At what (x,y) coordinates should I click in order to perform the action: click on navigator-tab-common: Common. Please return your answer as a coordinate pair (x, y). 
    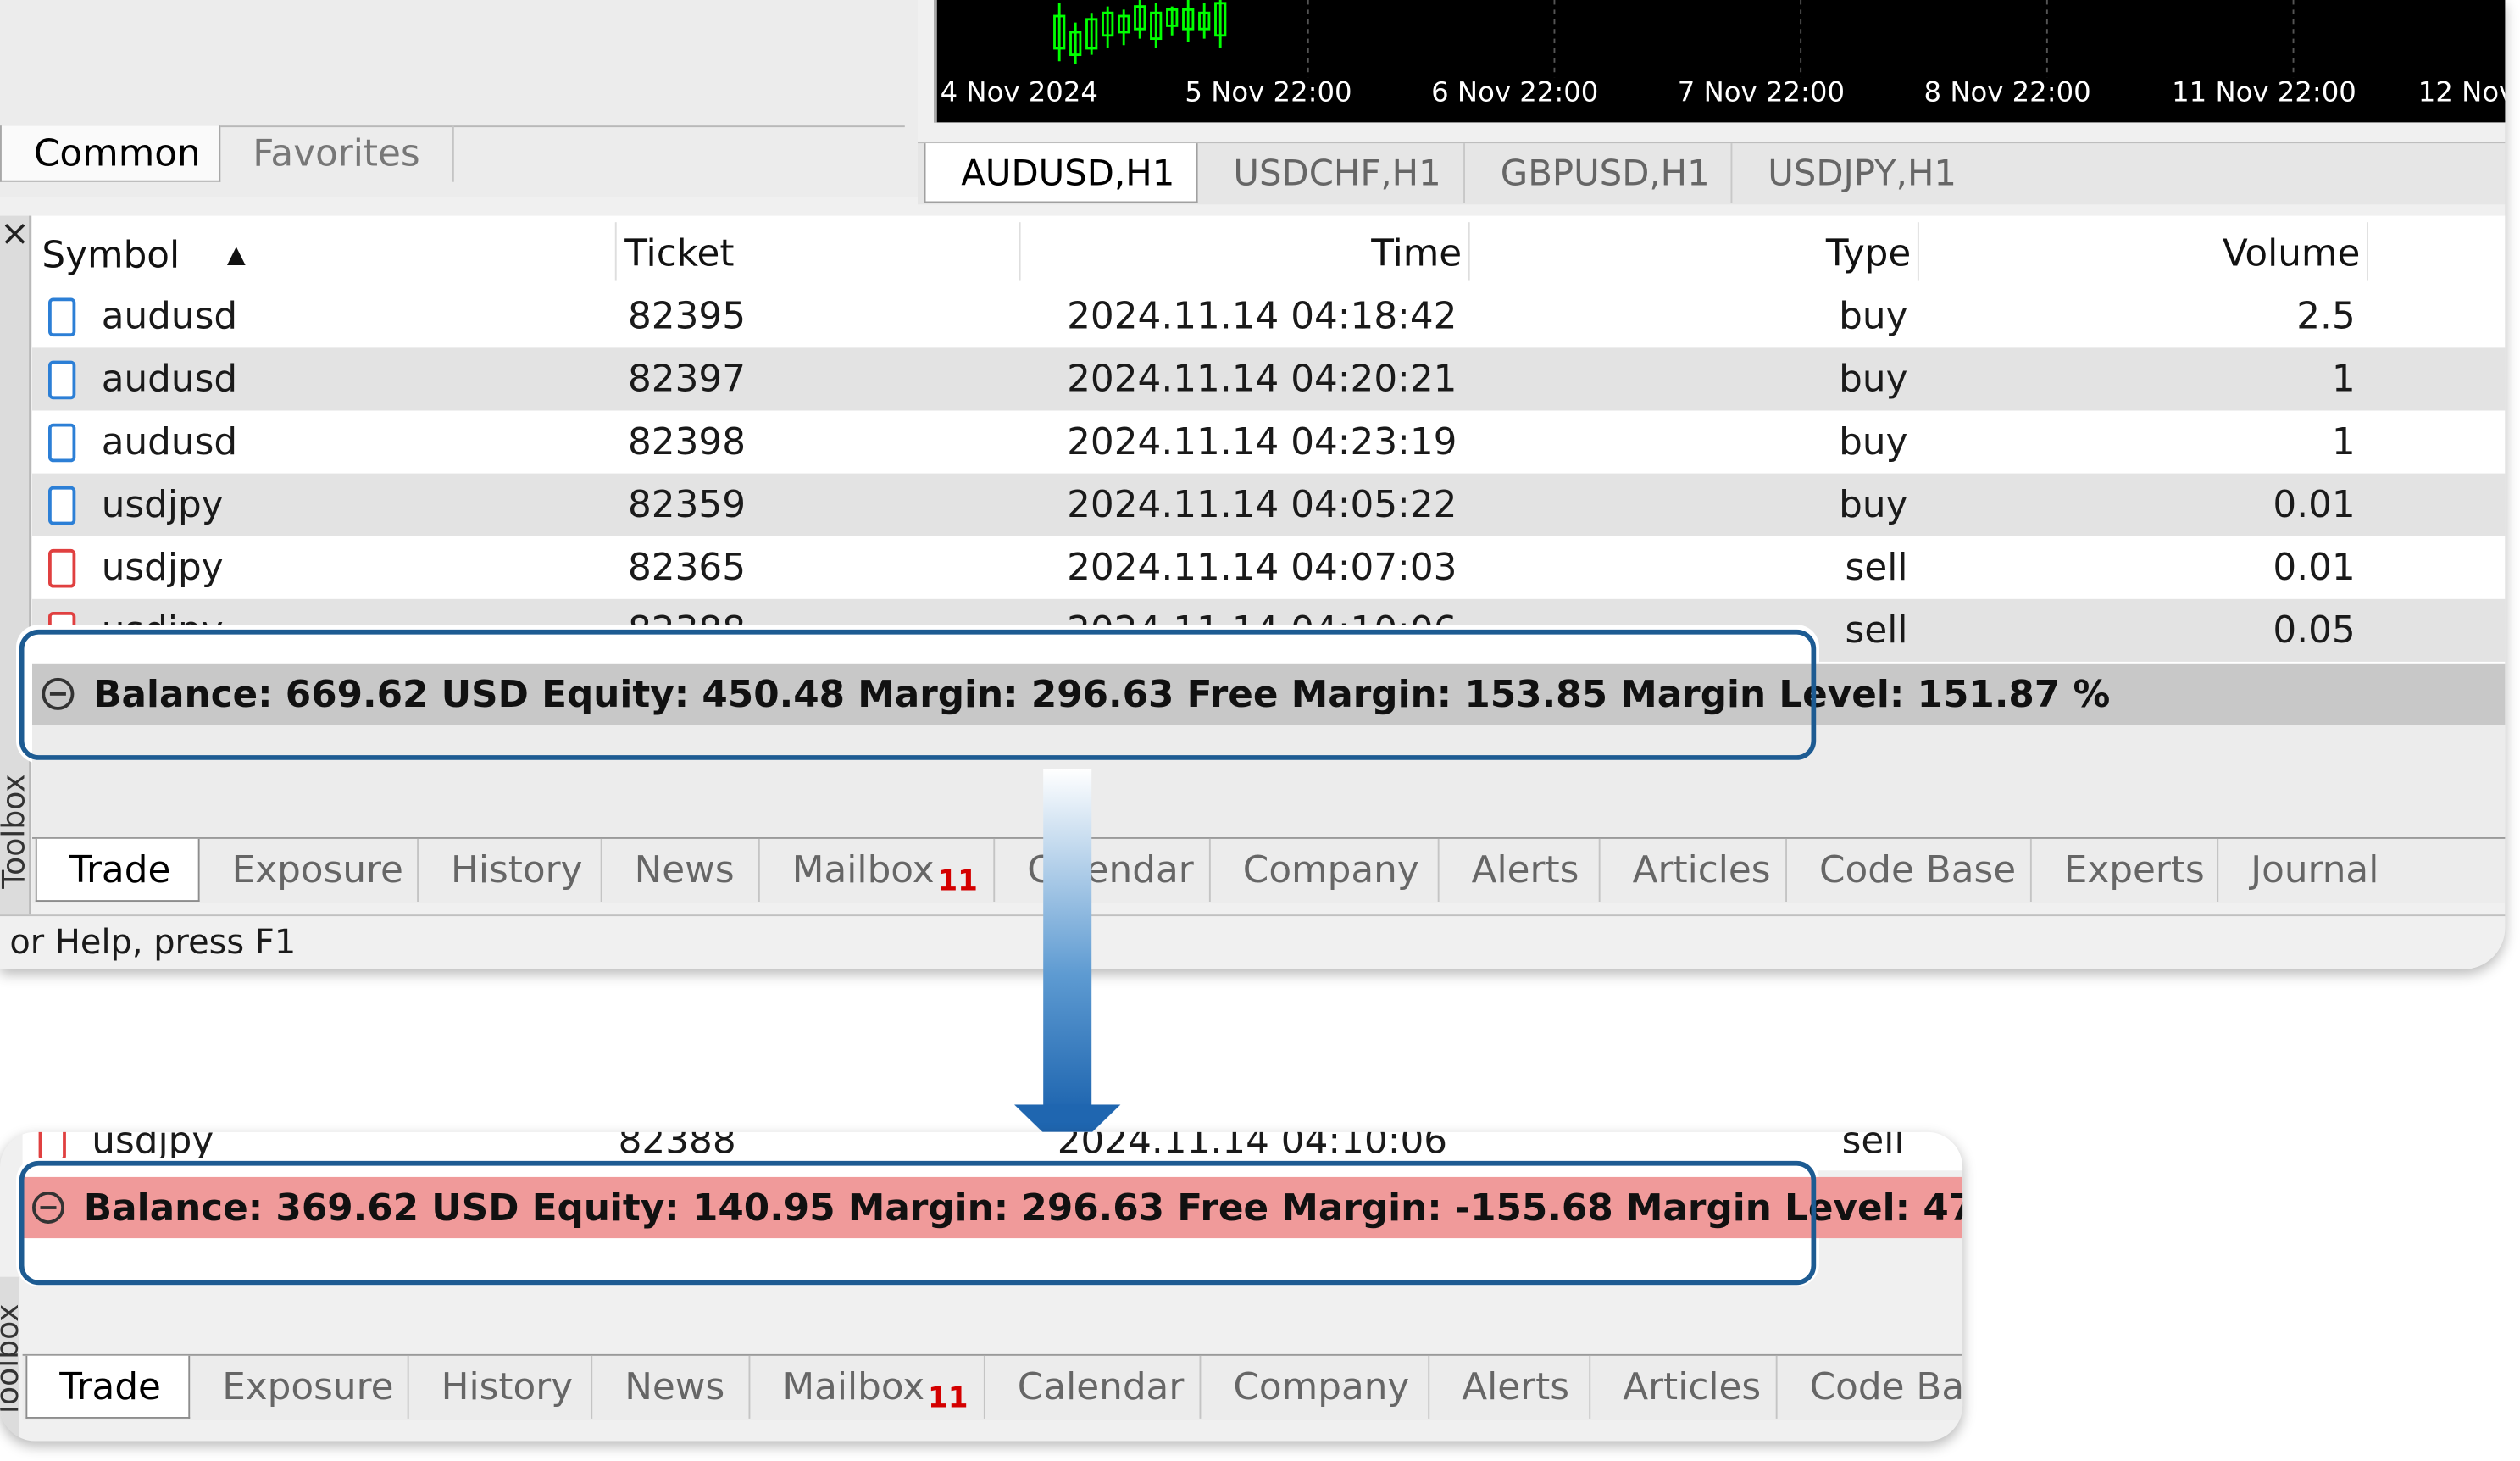
    Looking at the image, I should click on (111, 153).